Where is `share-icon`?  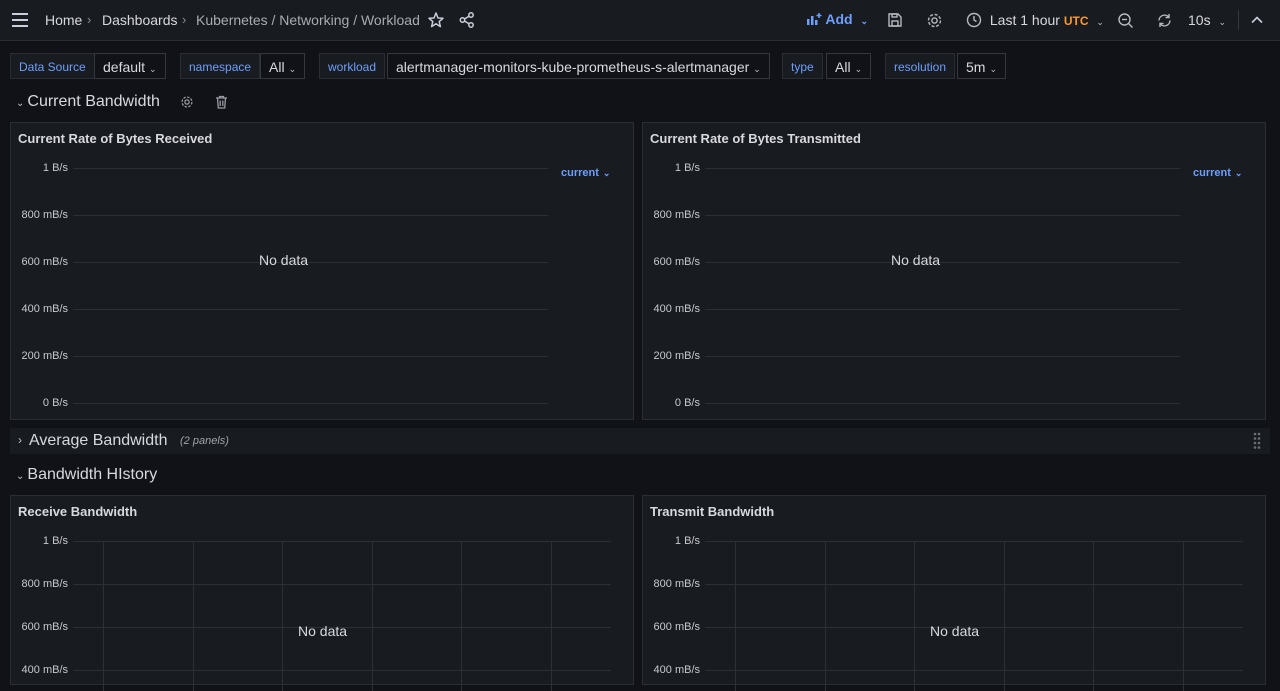 share-icon is located at coordinates (467, 20).